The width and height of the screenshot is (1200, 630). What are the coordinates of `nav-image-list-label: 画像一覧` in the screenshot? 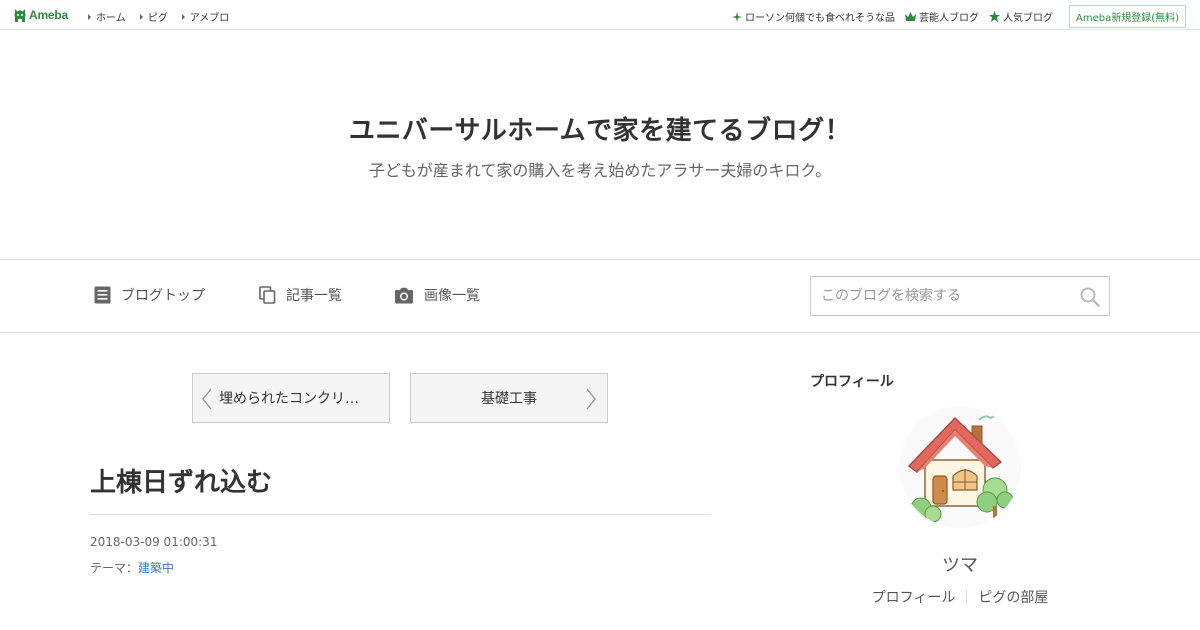 It's located at (452, 296).